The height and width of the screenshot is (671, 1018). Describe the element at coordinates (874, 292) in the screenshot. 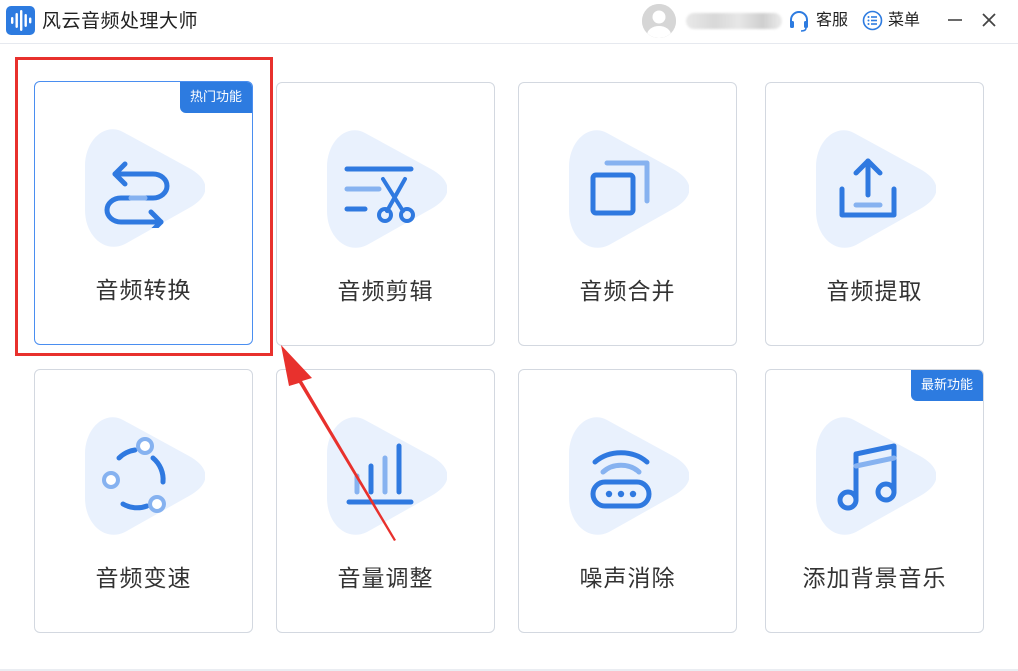

I see `tool-label: 音频提取` at that location.